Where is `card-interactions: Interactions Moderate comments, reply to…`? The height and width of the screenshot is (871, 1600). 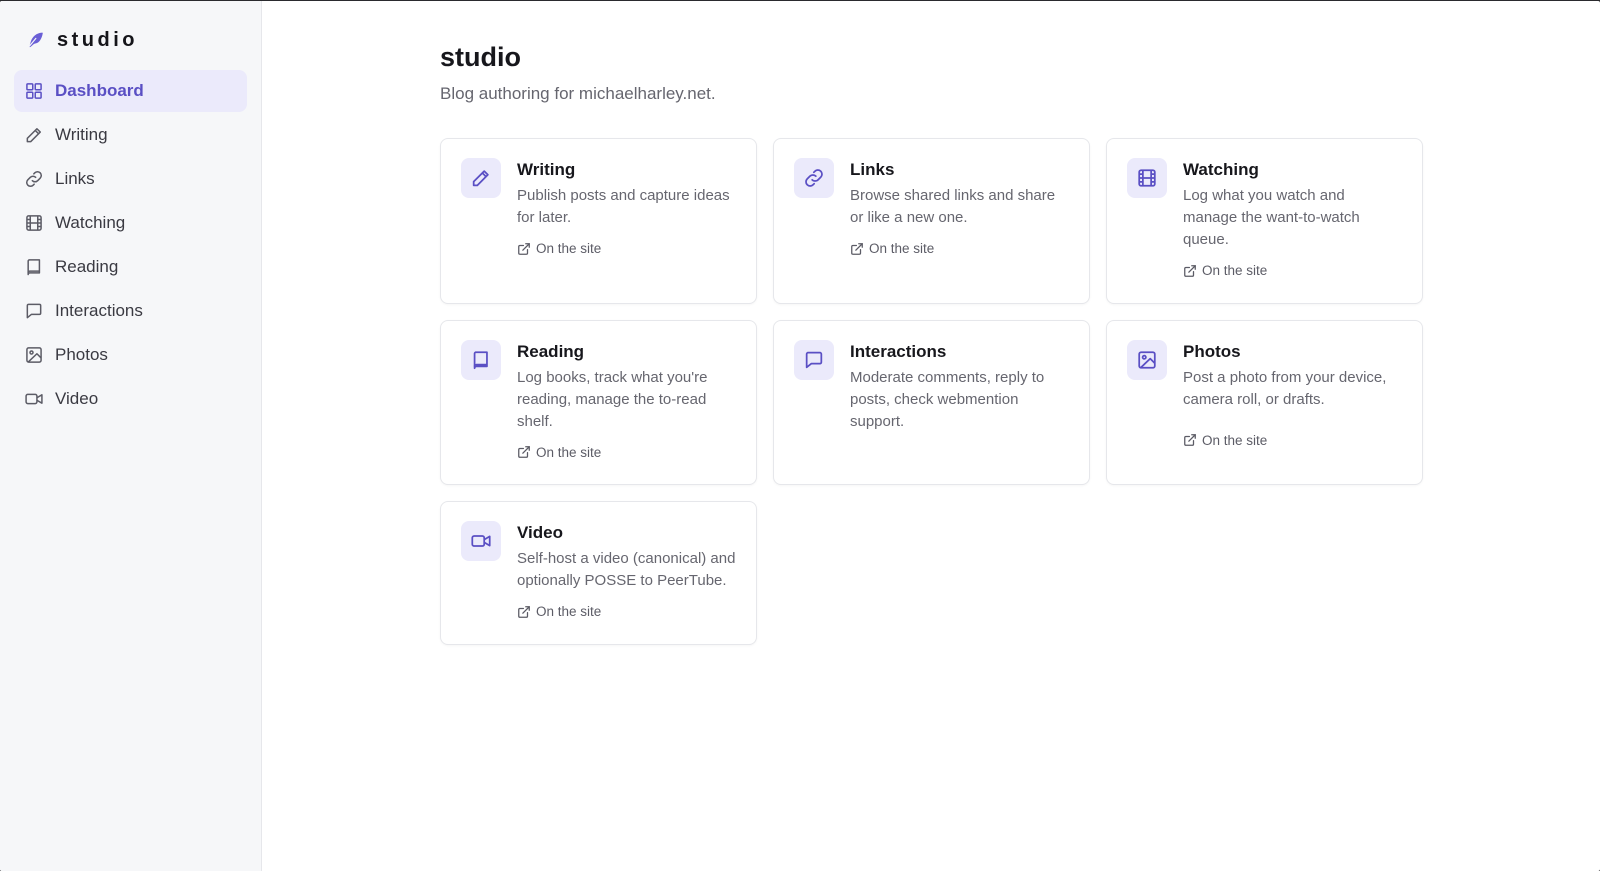 card-interactions: Interactions Moderate comments, reply to… is located at coordinates (931, 402).